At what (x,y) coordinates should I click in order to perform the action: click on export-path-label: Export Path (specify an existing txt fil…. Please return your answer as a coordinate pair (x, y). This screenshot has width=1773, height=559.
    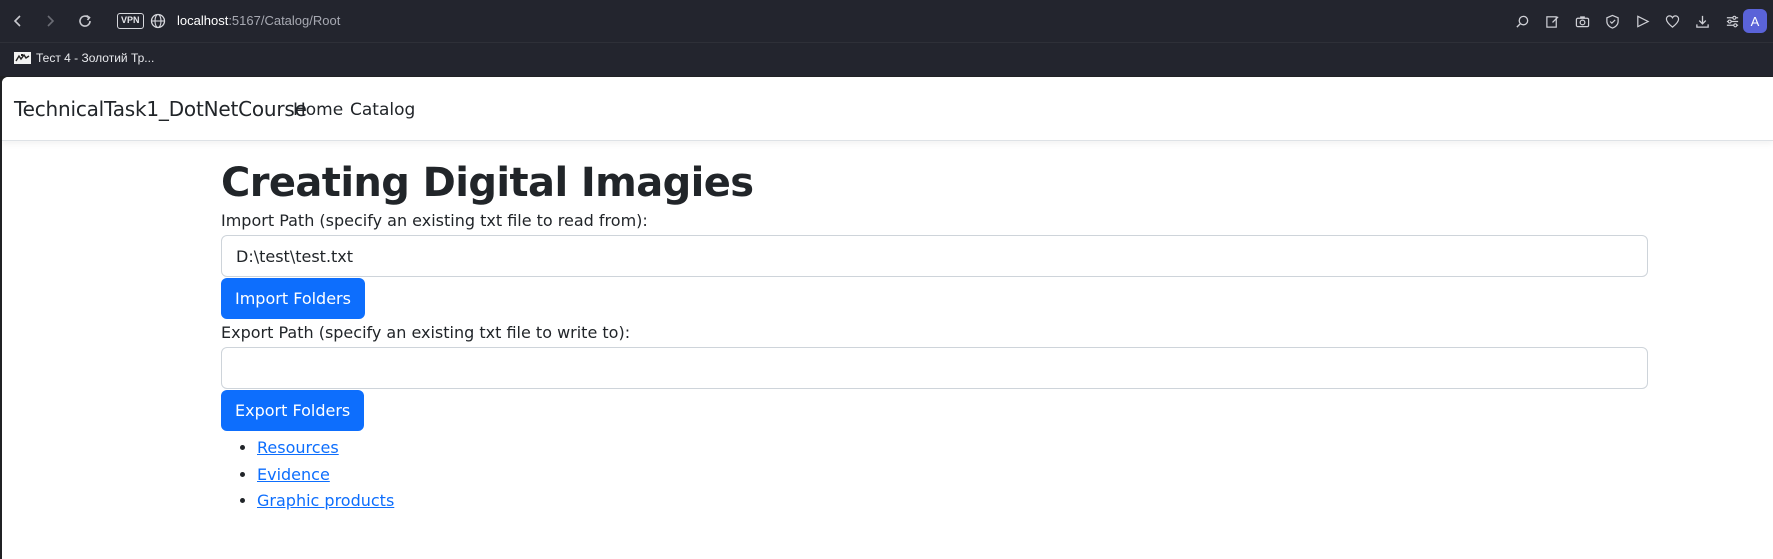
    Looking at the image, I should click on (426, 332).